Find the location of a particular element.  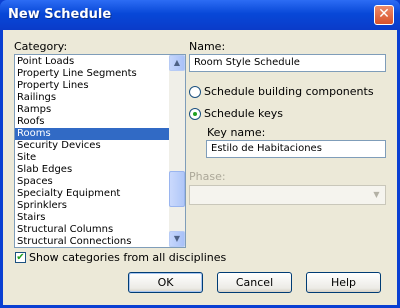

schedule-keys-radio is located at coordinates (195, 114).